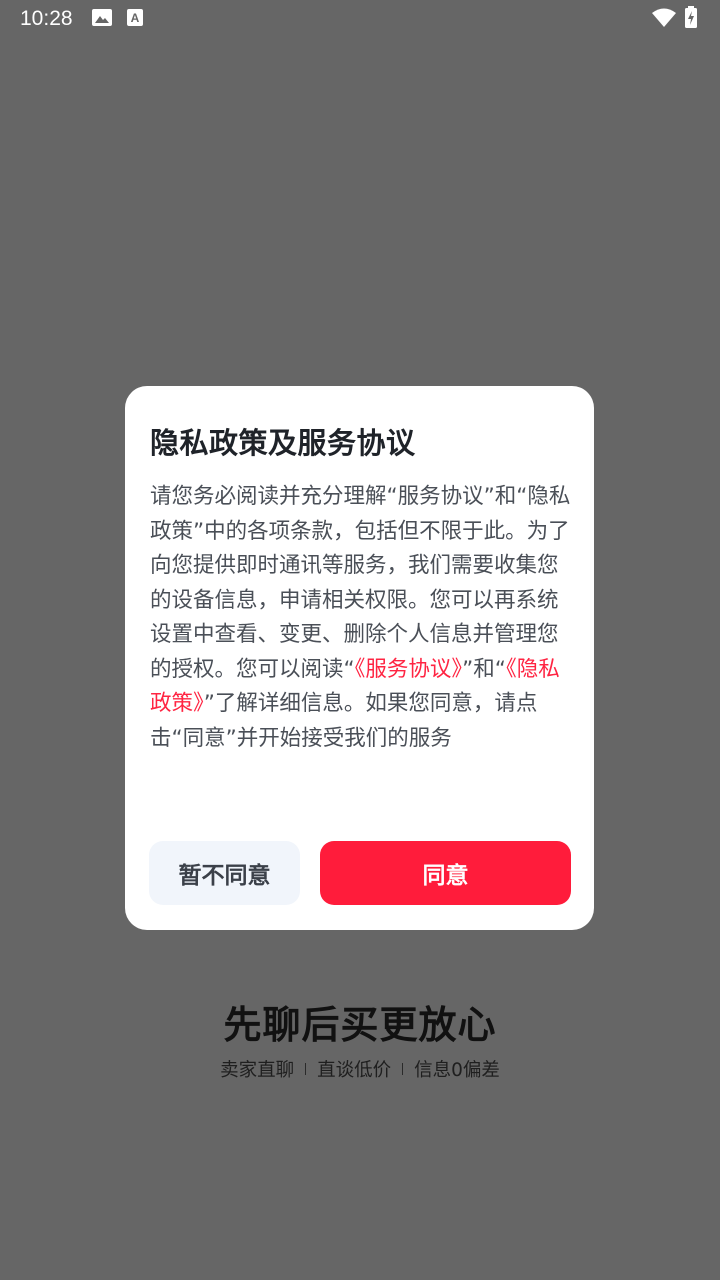 The image size is (720, 1280). I want to click on text-a-icon: A, so click(135, 17).